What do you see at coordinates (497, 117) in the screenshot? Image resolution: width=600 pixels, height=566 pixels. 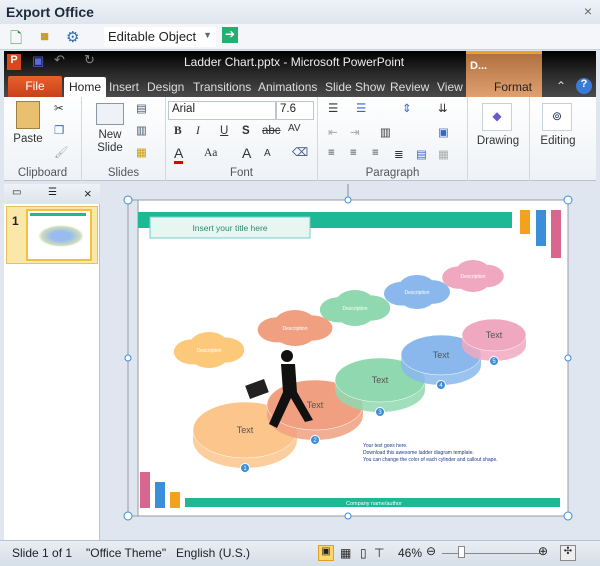 I see `shapes-icon: ◆` at bounding box center [497, 117].